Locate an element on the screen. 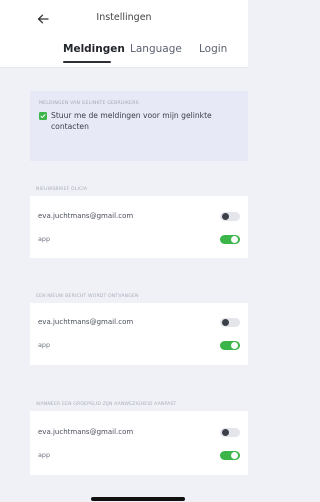 This screenshot has height=502, width=320. tab-bar: Meldingen Language Login is located at coordinates (124, 51).